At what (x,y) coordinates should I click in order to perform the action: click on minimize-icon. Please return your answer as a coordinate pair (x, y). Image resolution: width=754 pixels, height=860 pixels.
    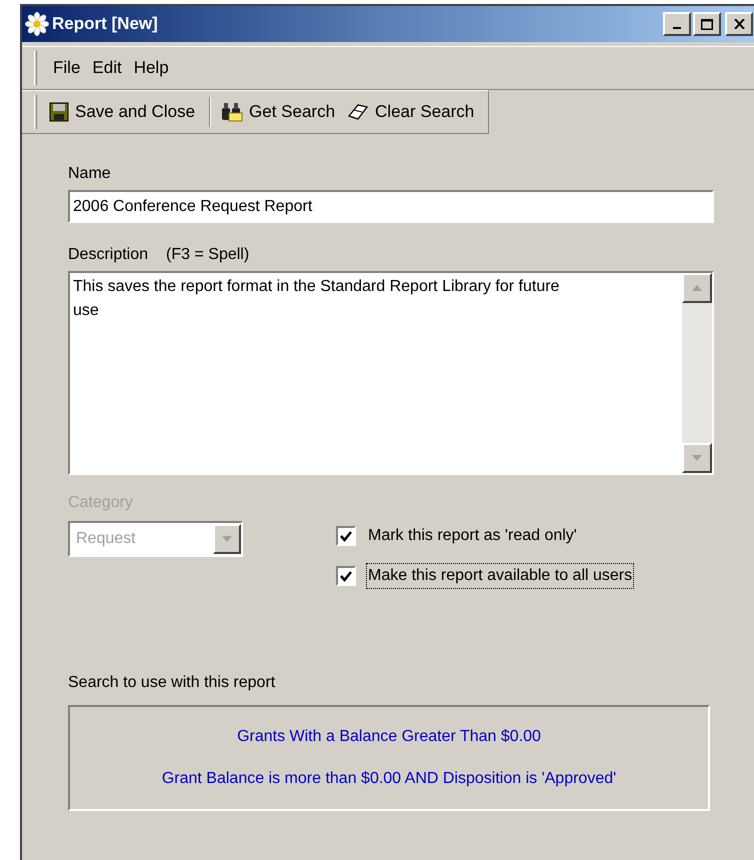
    Looking at the image, I should click on (677, 28).